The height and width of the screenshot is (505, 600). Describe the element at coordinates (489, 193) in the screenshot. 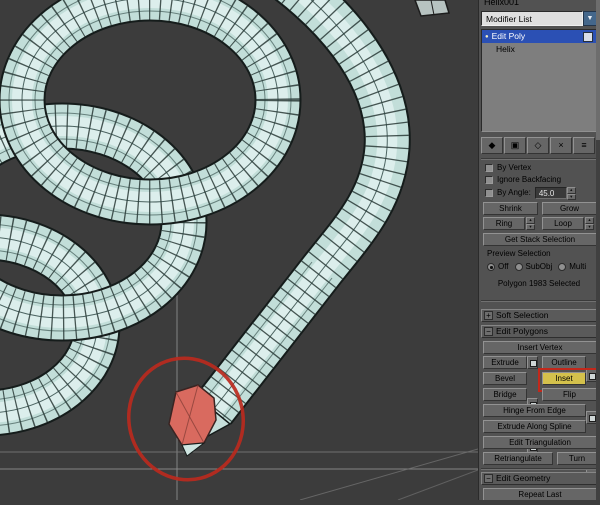

I see `by-angle-checkbox` at that location.